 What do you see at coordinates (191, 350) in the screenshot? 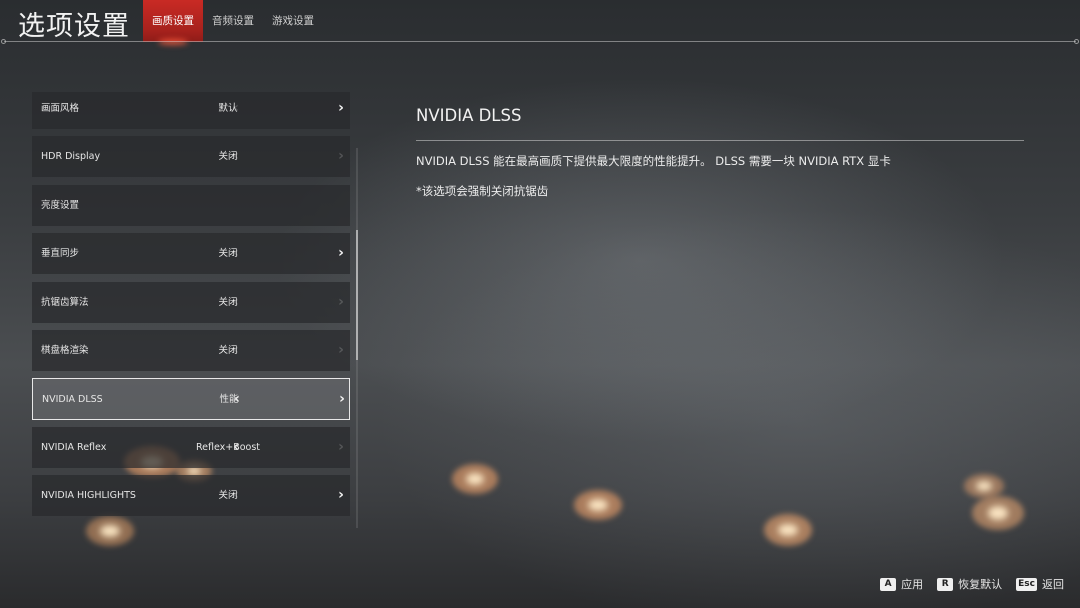
I see `setting-row-checkerboard: 棋盘格渲染 ‹ 关闭 ›` at bounding box center [191, 350].